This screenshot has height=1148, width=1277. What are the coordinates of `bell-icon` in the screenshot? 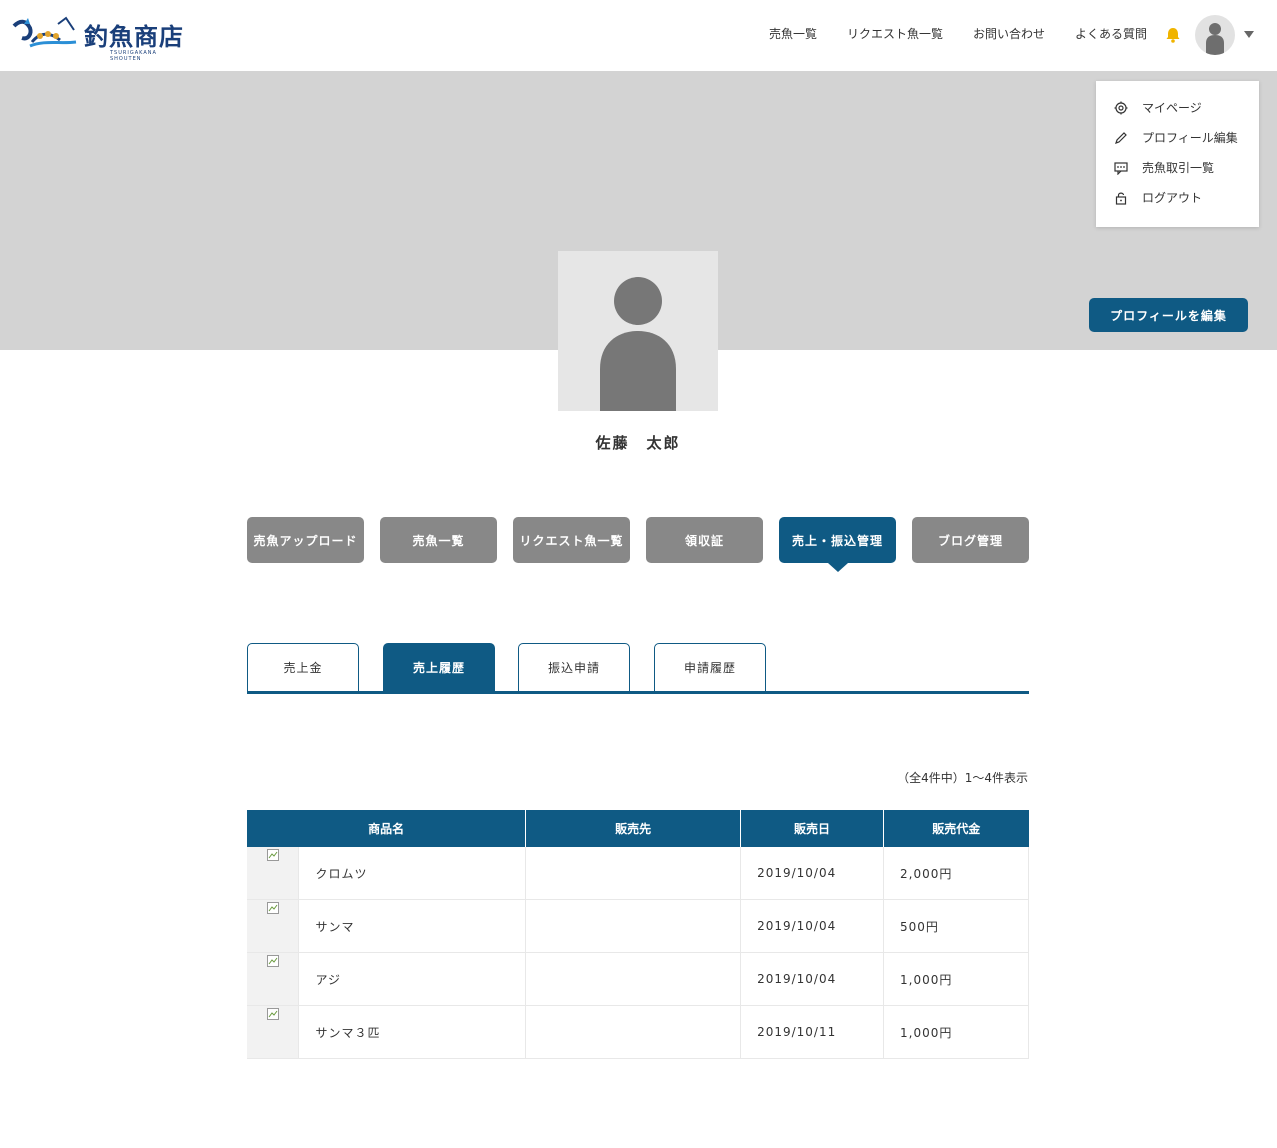 It's located at (1173, 35).